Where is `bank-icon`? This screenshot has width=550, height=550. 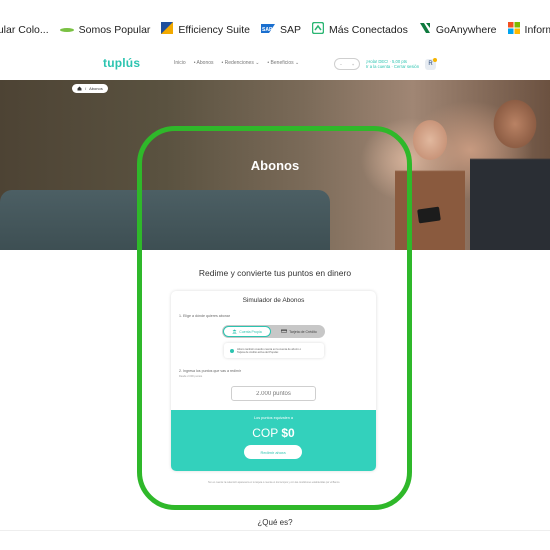
bank-icon is located at coordinates (234, 332).